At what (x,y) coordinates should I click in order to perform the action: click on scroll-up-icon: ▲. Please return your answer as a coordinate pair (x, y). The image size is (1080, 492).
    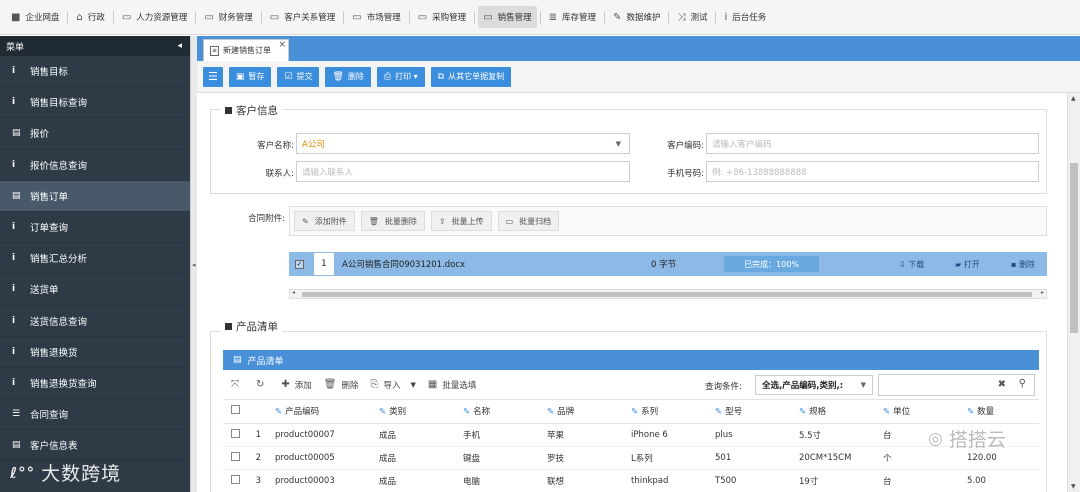
    Looking at the image, I should click on (1073, 98).